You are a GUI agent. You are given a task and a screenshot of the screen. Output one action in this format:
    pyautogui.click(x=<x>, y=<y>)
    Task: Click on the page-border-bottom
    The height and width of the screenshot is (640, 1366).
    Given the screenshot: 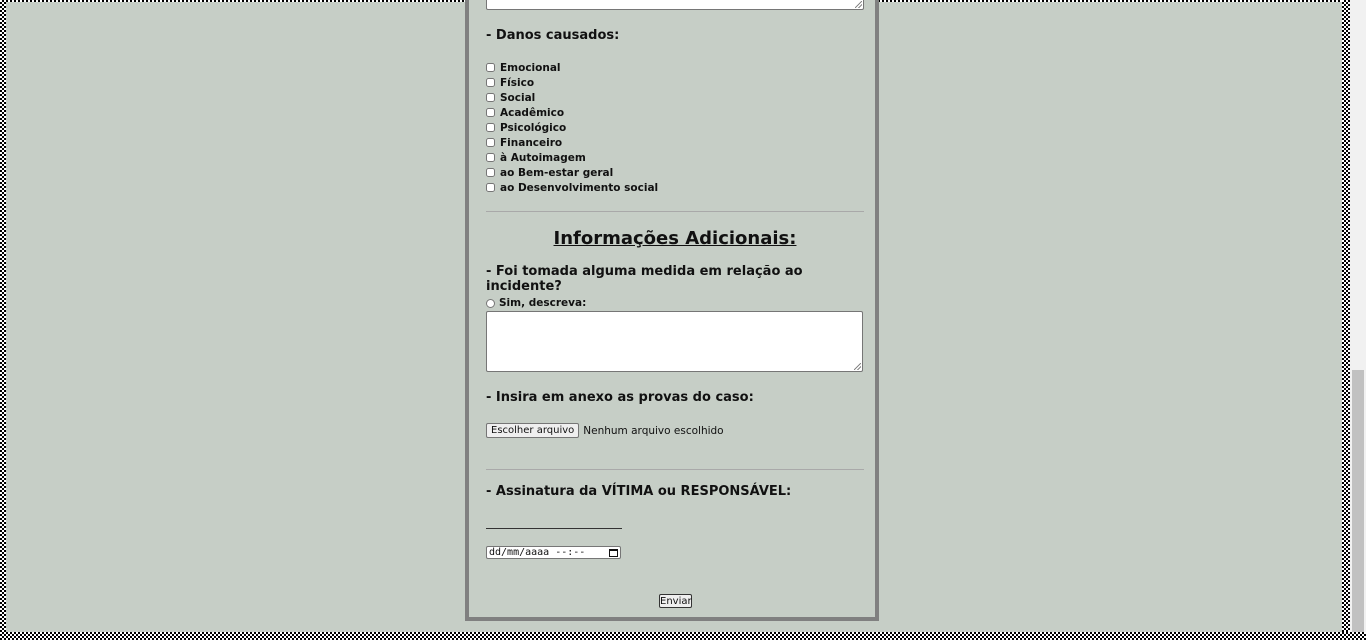 What is the action you would take?
    pyautogui.click(x=683, y=636)
    